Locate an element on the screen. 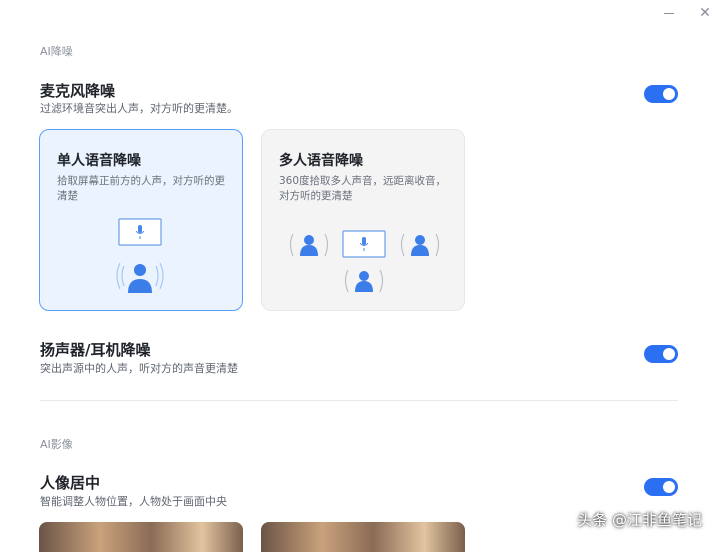 Image resolution: width=720 pixels, height=552 pixels. minimize-button is located at coordinates (669, 13).